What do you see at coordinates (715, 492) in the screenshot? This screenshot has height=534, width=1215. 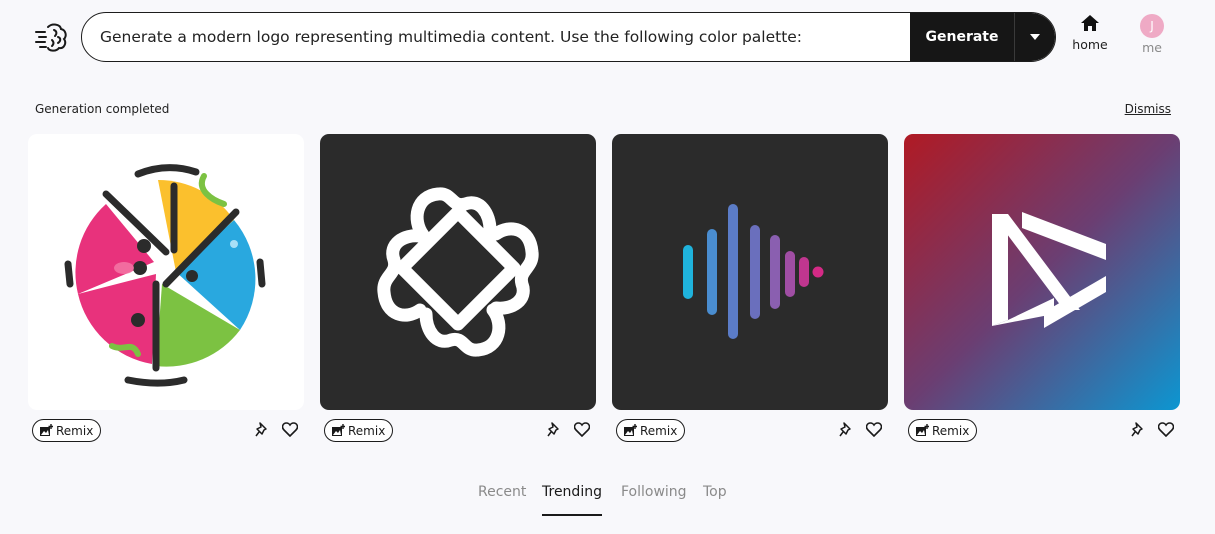 I see `tab-top: Top` at bounding box center [715, 492].